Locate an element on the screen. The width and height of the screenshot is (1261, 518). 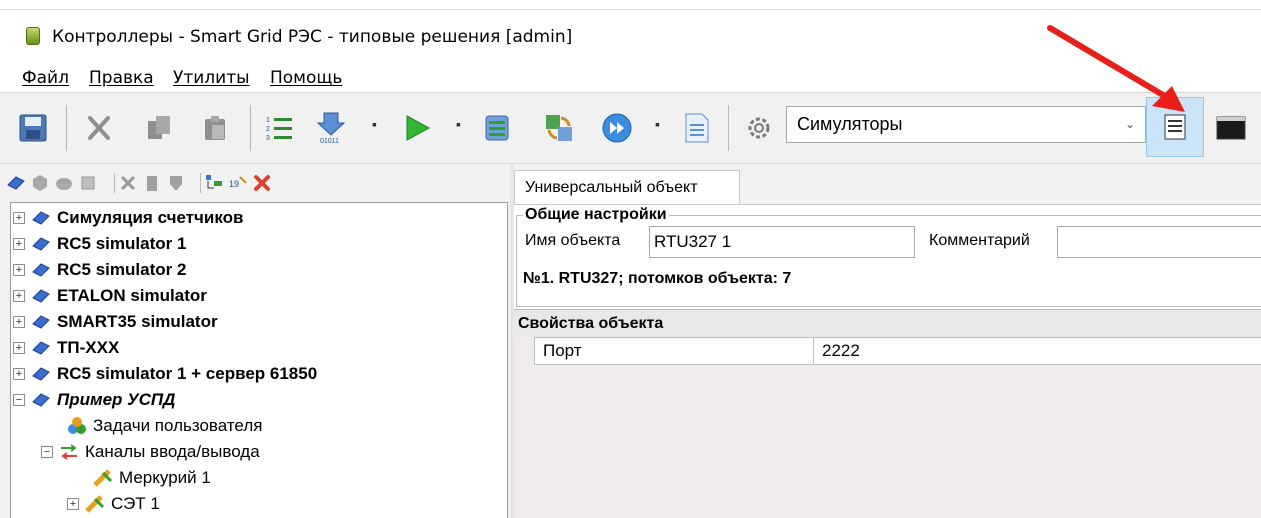
download-binary-icon: 01011 is located at coordinates (331, 128).